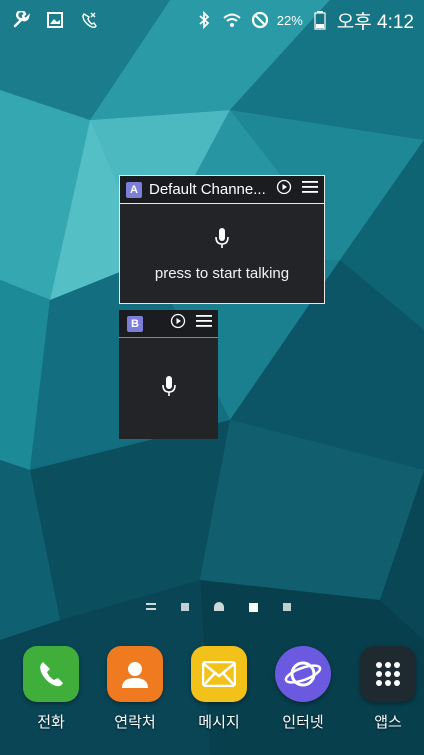 Image resolution: width=424 pixels, height=755 pixels. Describe the element at coordinates (320, 20) in the screenshot. I see `battery-icon` at that location.